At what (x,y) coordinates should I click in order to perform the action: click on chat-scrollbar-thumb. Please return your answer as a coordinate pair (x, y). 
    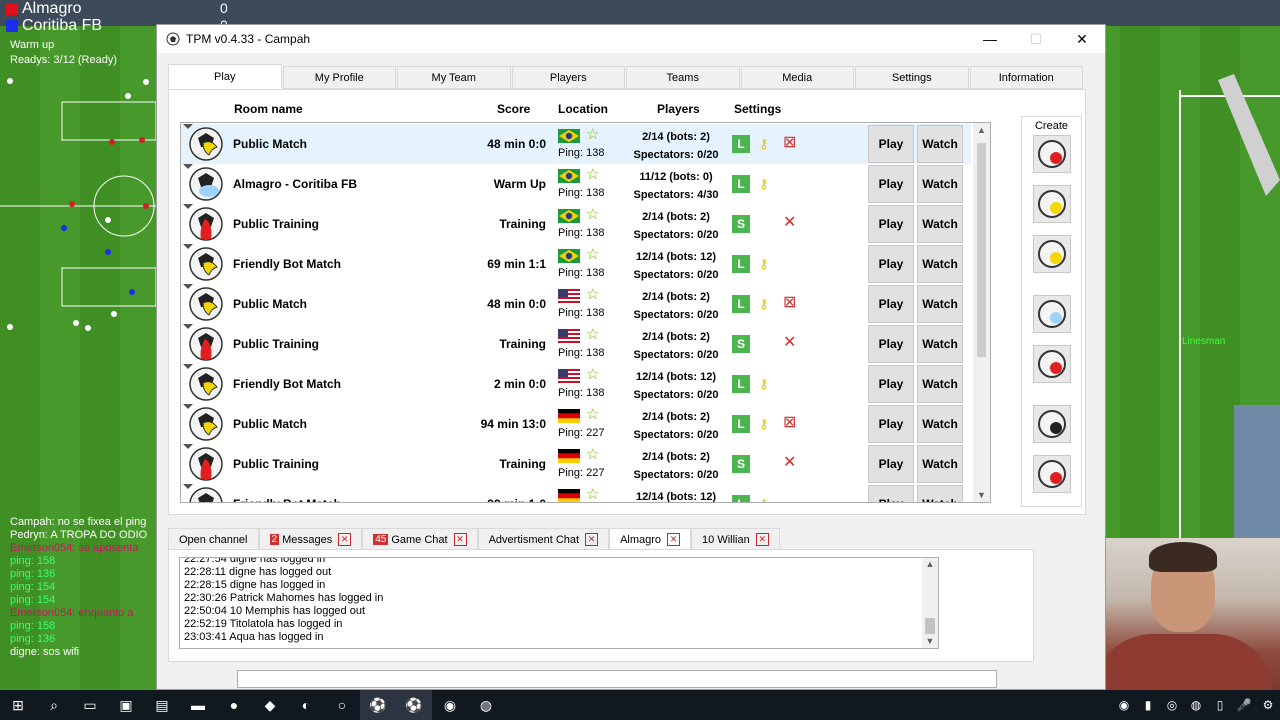
    Looking at the image, I should click on (930, 626).